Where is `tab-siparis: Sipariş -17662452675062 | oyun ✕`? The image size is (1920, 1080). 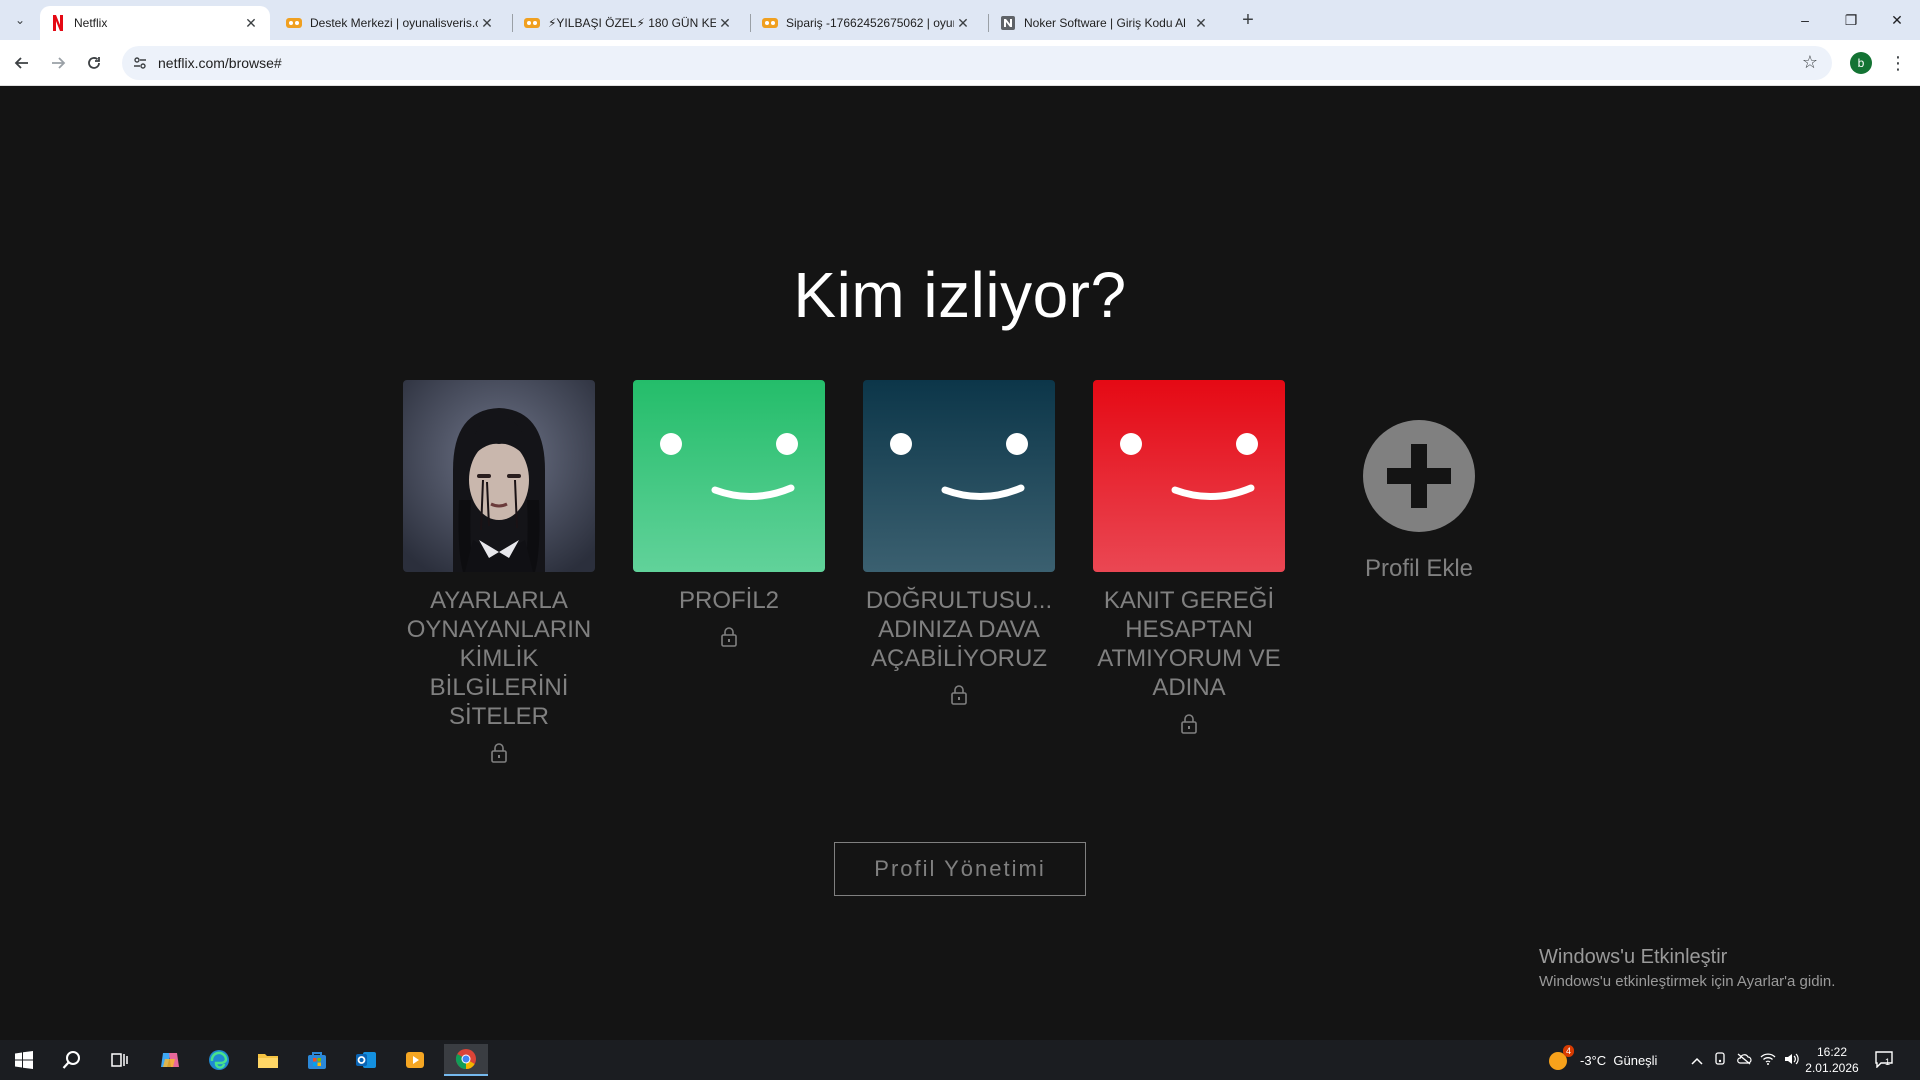 tab-siparis: Sipariş -17662452675062 | oyun ✕ is located at coordinates (867, 23).